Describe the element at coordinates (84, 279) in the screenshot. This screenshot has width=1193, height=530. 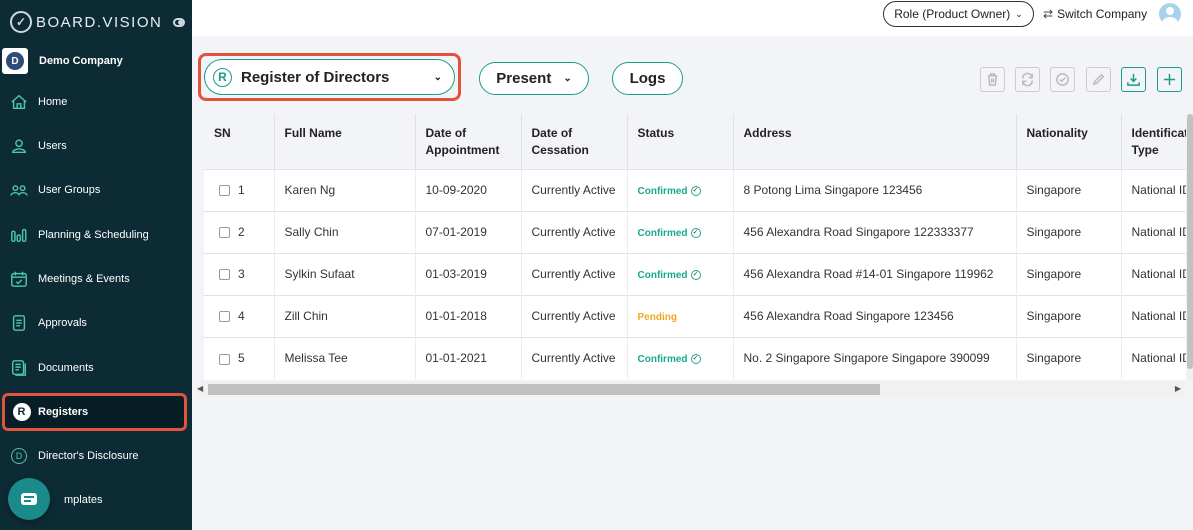
I see `sidebar-item-label: Meetings & Events` at that location.